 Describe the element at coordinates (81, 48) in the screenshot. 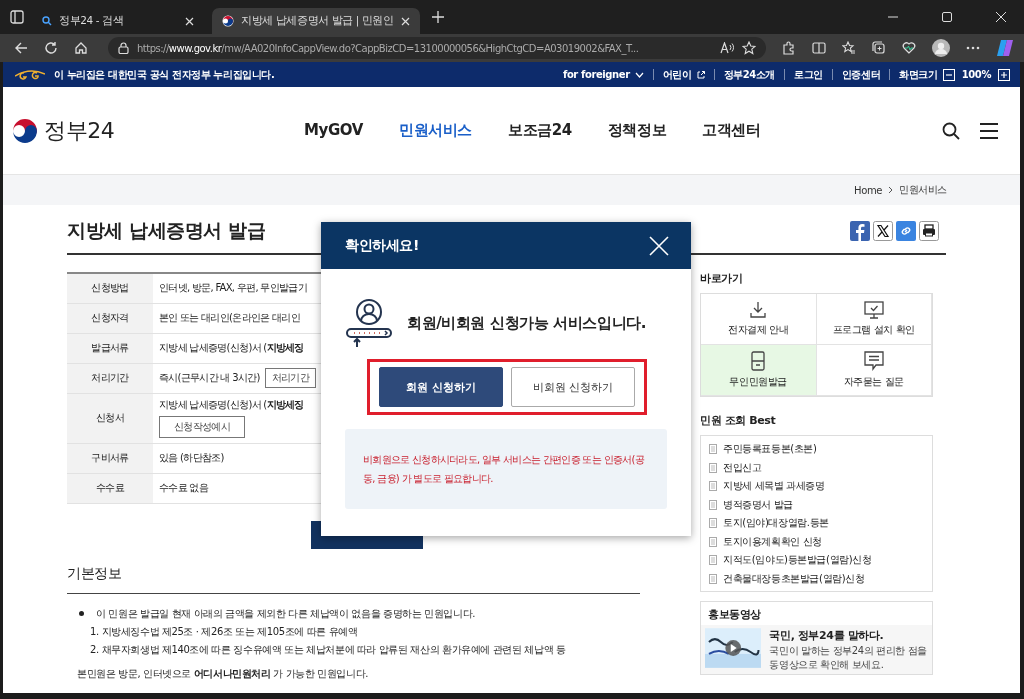

I see `home-icon` at that location.